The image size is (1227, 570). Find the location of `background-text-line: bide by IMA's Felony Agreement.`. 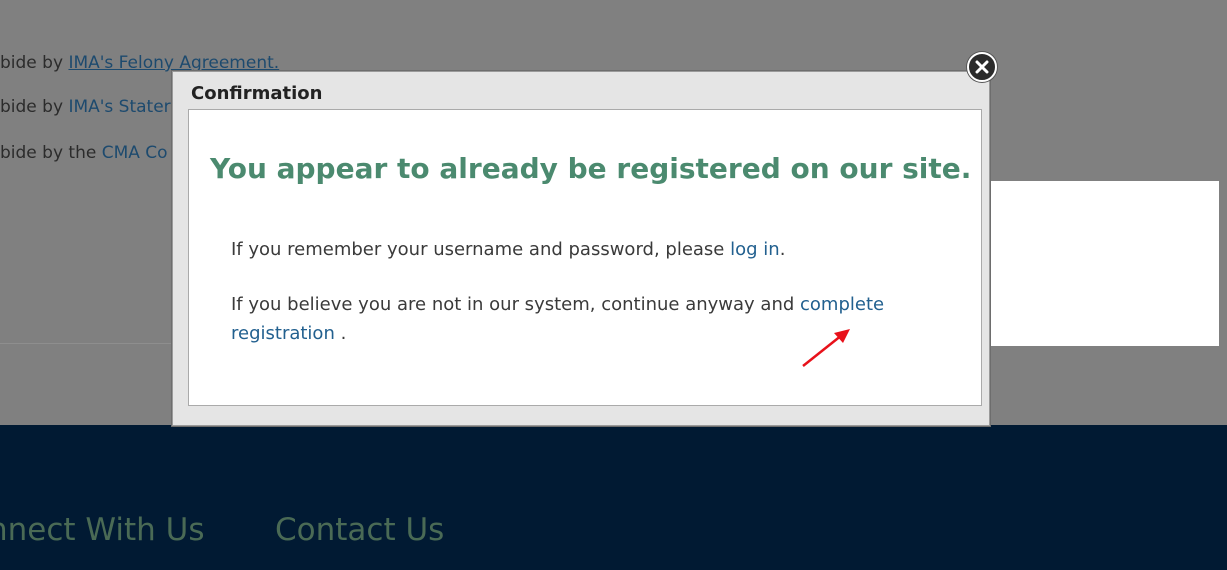

background-text-line: bide by IMA's Felony Agreement. is located at coordinates (140, 63).